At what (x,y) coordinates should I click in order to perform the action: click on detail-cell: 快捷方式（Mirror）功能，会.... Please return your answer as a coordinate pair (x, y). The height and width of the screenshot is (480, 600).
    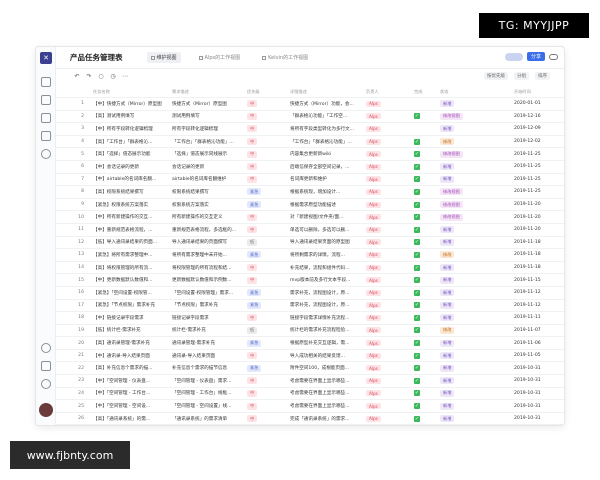
    Looking at the image, I should click on (328, 104).